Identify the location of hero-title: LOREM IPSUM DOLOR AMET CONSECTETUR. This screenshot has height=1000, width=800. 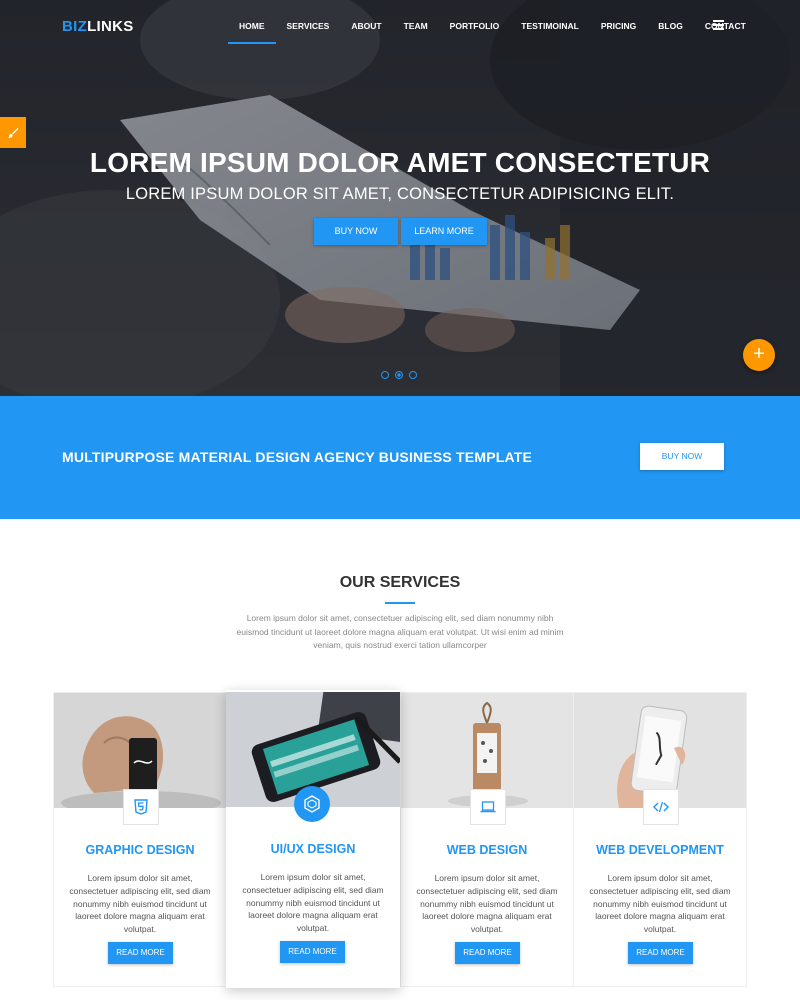
(400, 162).